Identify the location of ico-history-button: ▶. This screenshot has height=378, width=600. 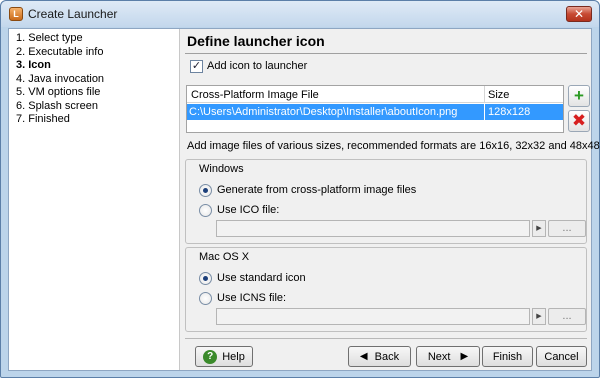
(539, 228).